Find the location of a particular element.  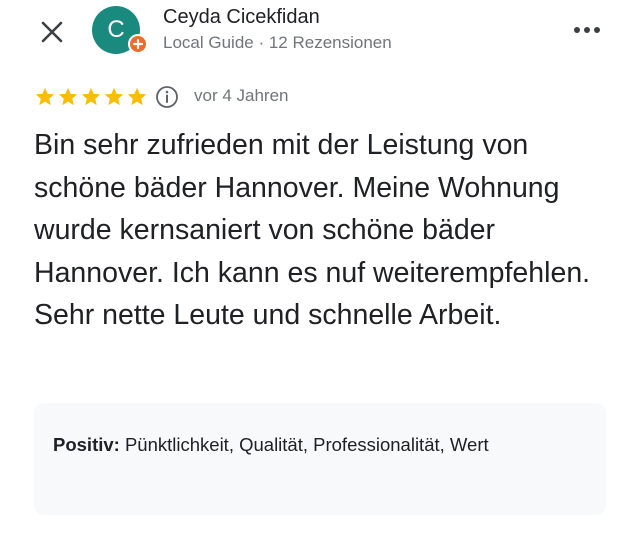

more-horizontal-icon is located at coordinates (587, 30).